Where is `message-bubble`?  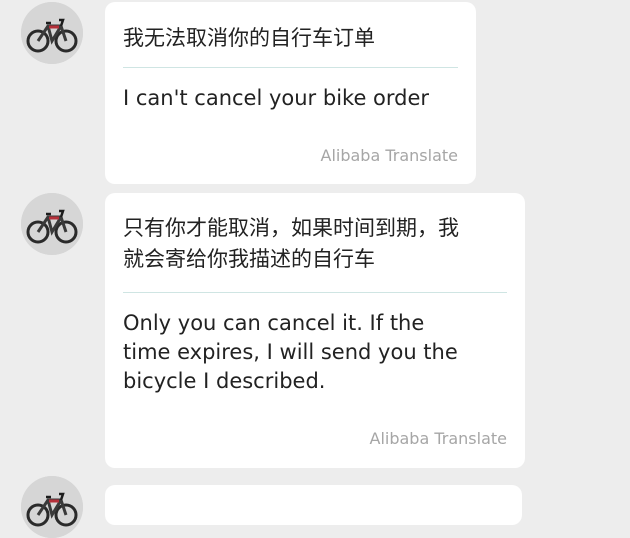 message-bubble is located at coordinates (313, 505).